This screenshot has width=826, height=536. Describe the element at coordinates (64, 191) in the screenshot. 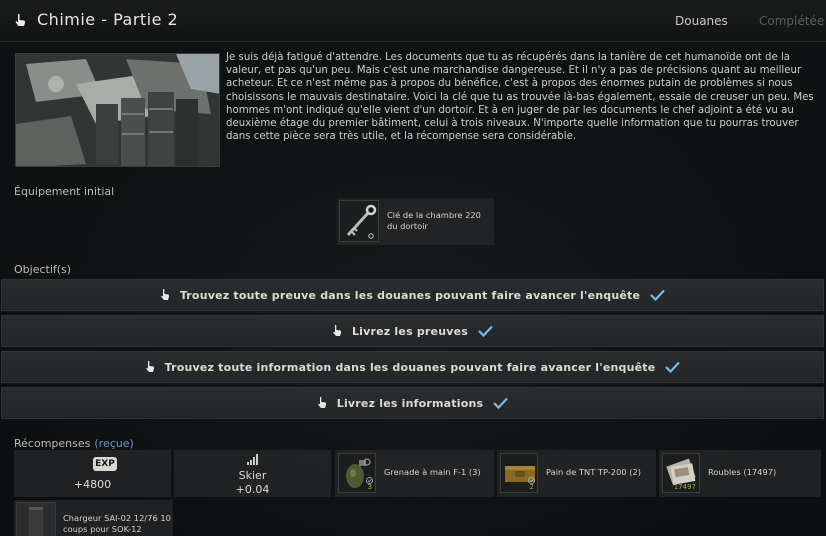

I see `equipment-label: Équipement initial` at that location.